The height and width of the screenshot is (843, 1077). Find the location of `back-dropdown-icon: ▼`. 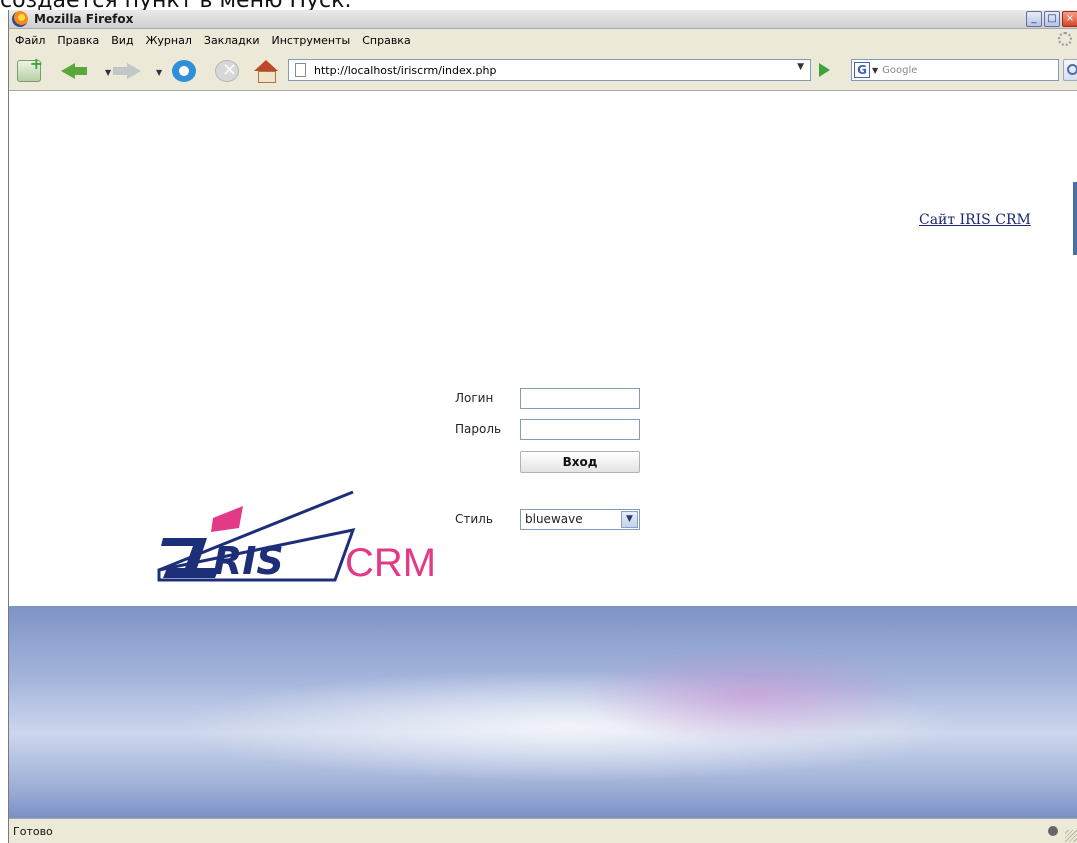

back-dropdown-icon: ▼ is located at coordinates (108, 72).